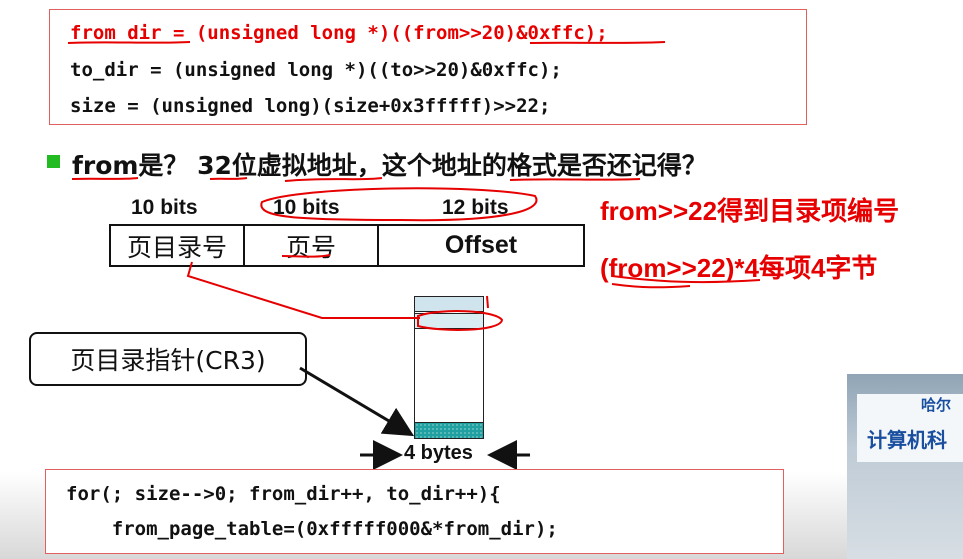  I want to click on red-tick-icon, so click(487, 302).